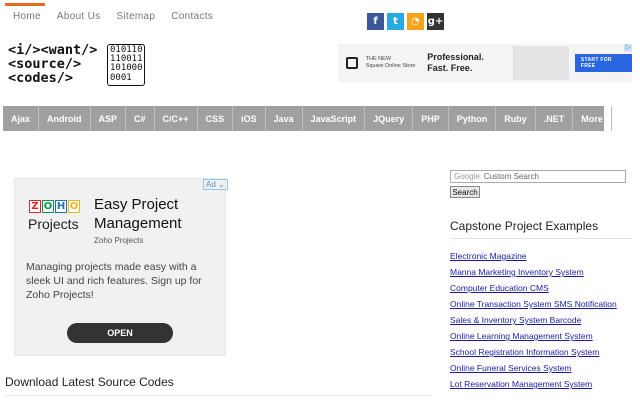 This screenshot has height=400, width=640. What do you see at coordinates (375, 21) in the screenshot?
I see `facebook-icon: f` at bounding box center [375, 21].